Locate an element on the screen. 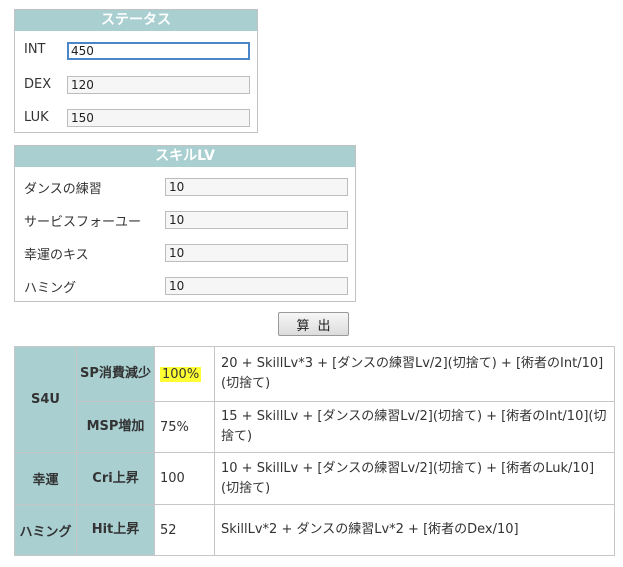 This screenshot has width=623, height=567. dex-label: DEX is located at coordinates (38, 84).